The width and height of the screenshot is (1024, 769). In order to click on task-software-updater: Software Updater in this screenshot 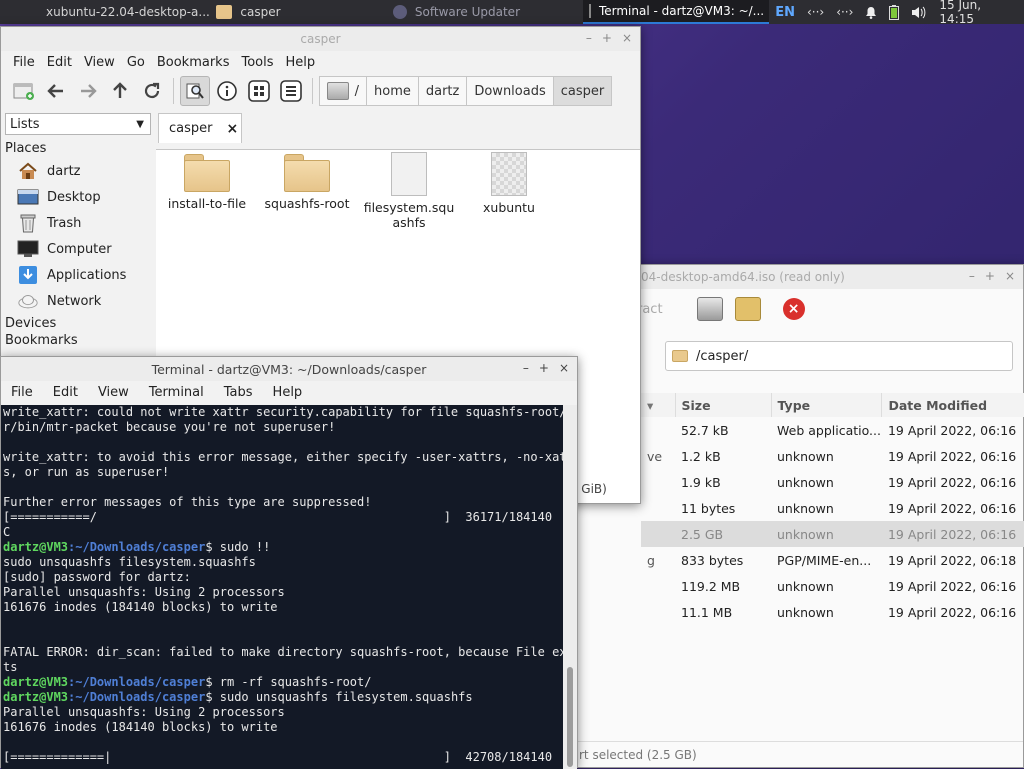, I will do `click(485, 12)`.